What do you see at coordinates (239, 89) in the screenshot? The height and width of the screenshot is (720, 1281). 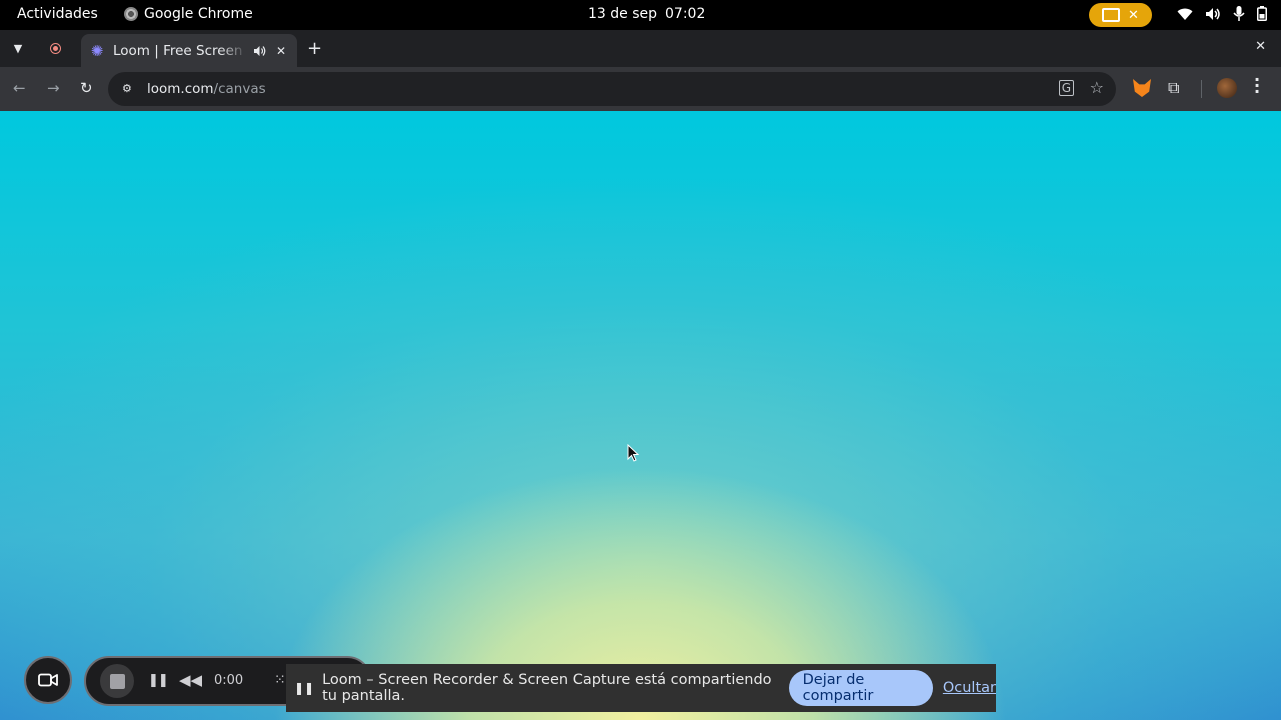 I see `url-path: /canvas` at bounding box center [239, 89].